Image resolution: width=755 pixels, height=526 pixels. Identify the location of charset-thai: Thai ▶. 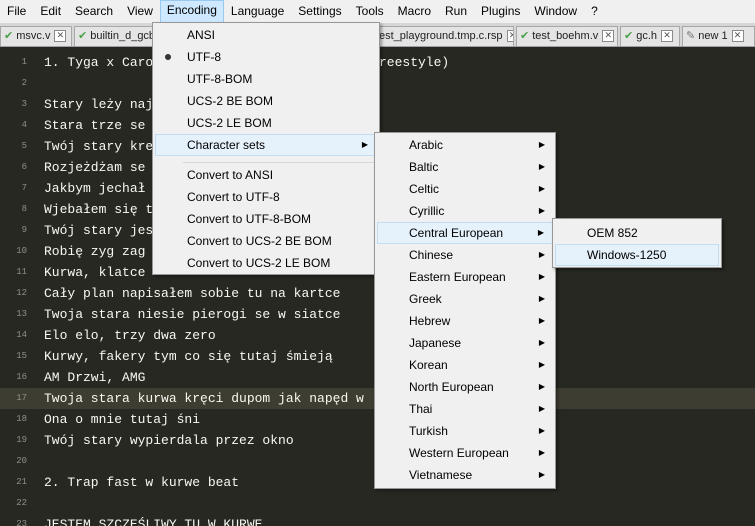
(465, 409).